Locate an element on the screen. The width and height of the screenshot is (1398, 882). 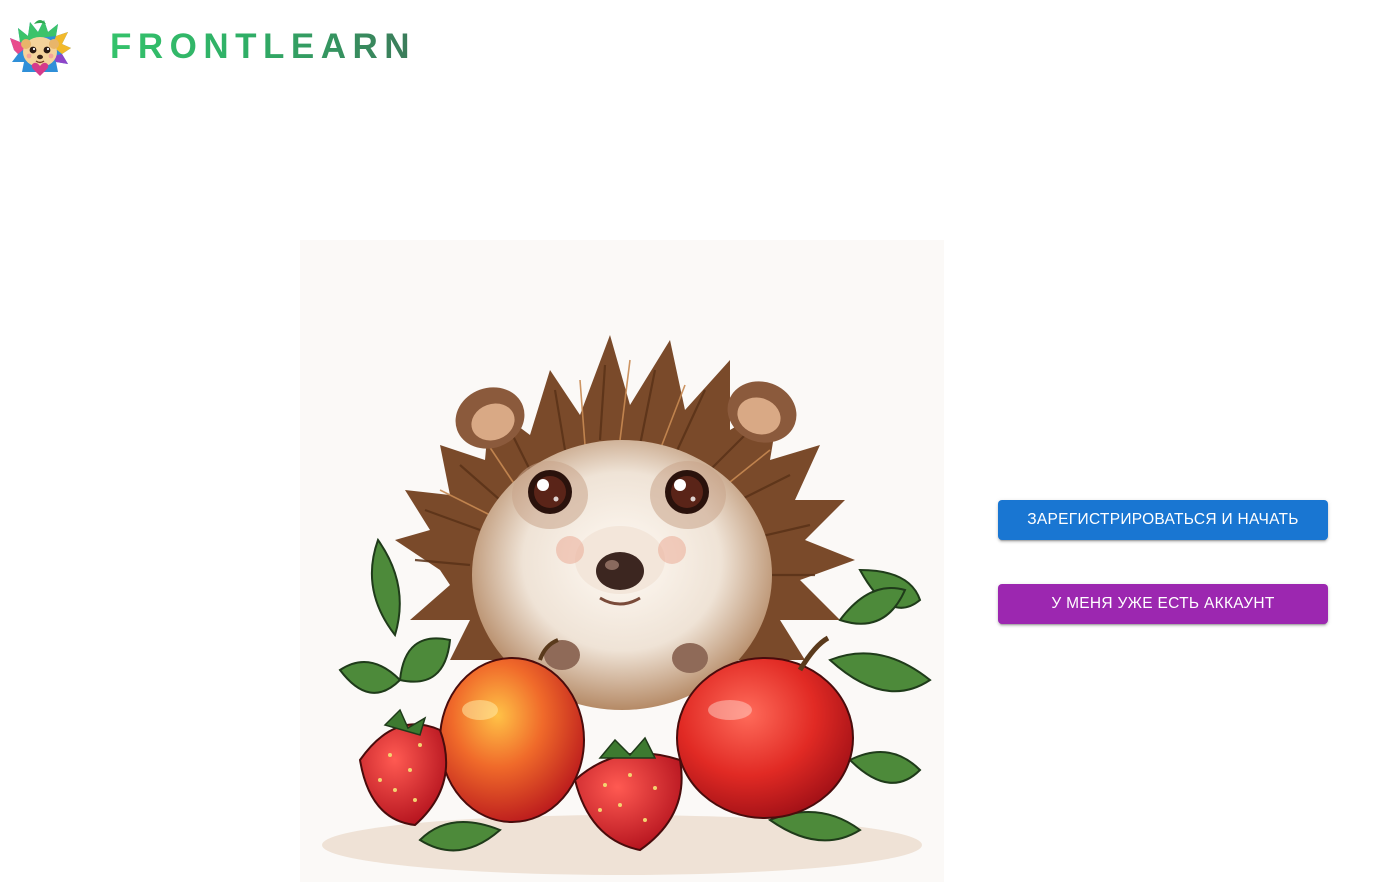
header: FRONTLEARN is located at coordinates (699, 47).